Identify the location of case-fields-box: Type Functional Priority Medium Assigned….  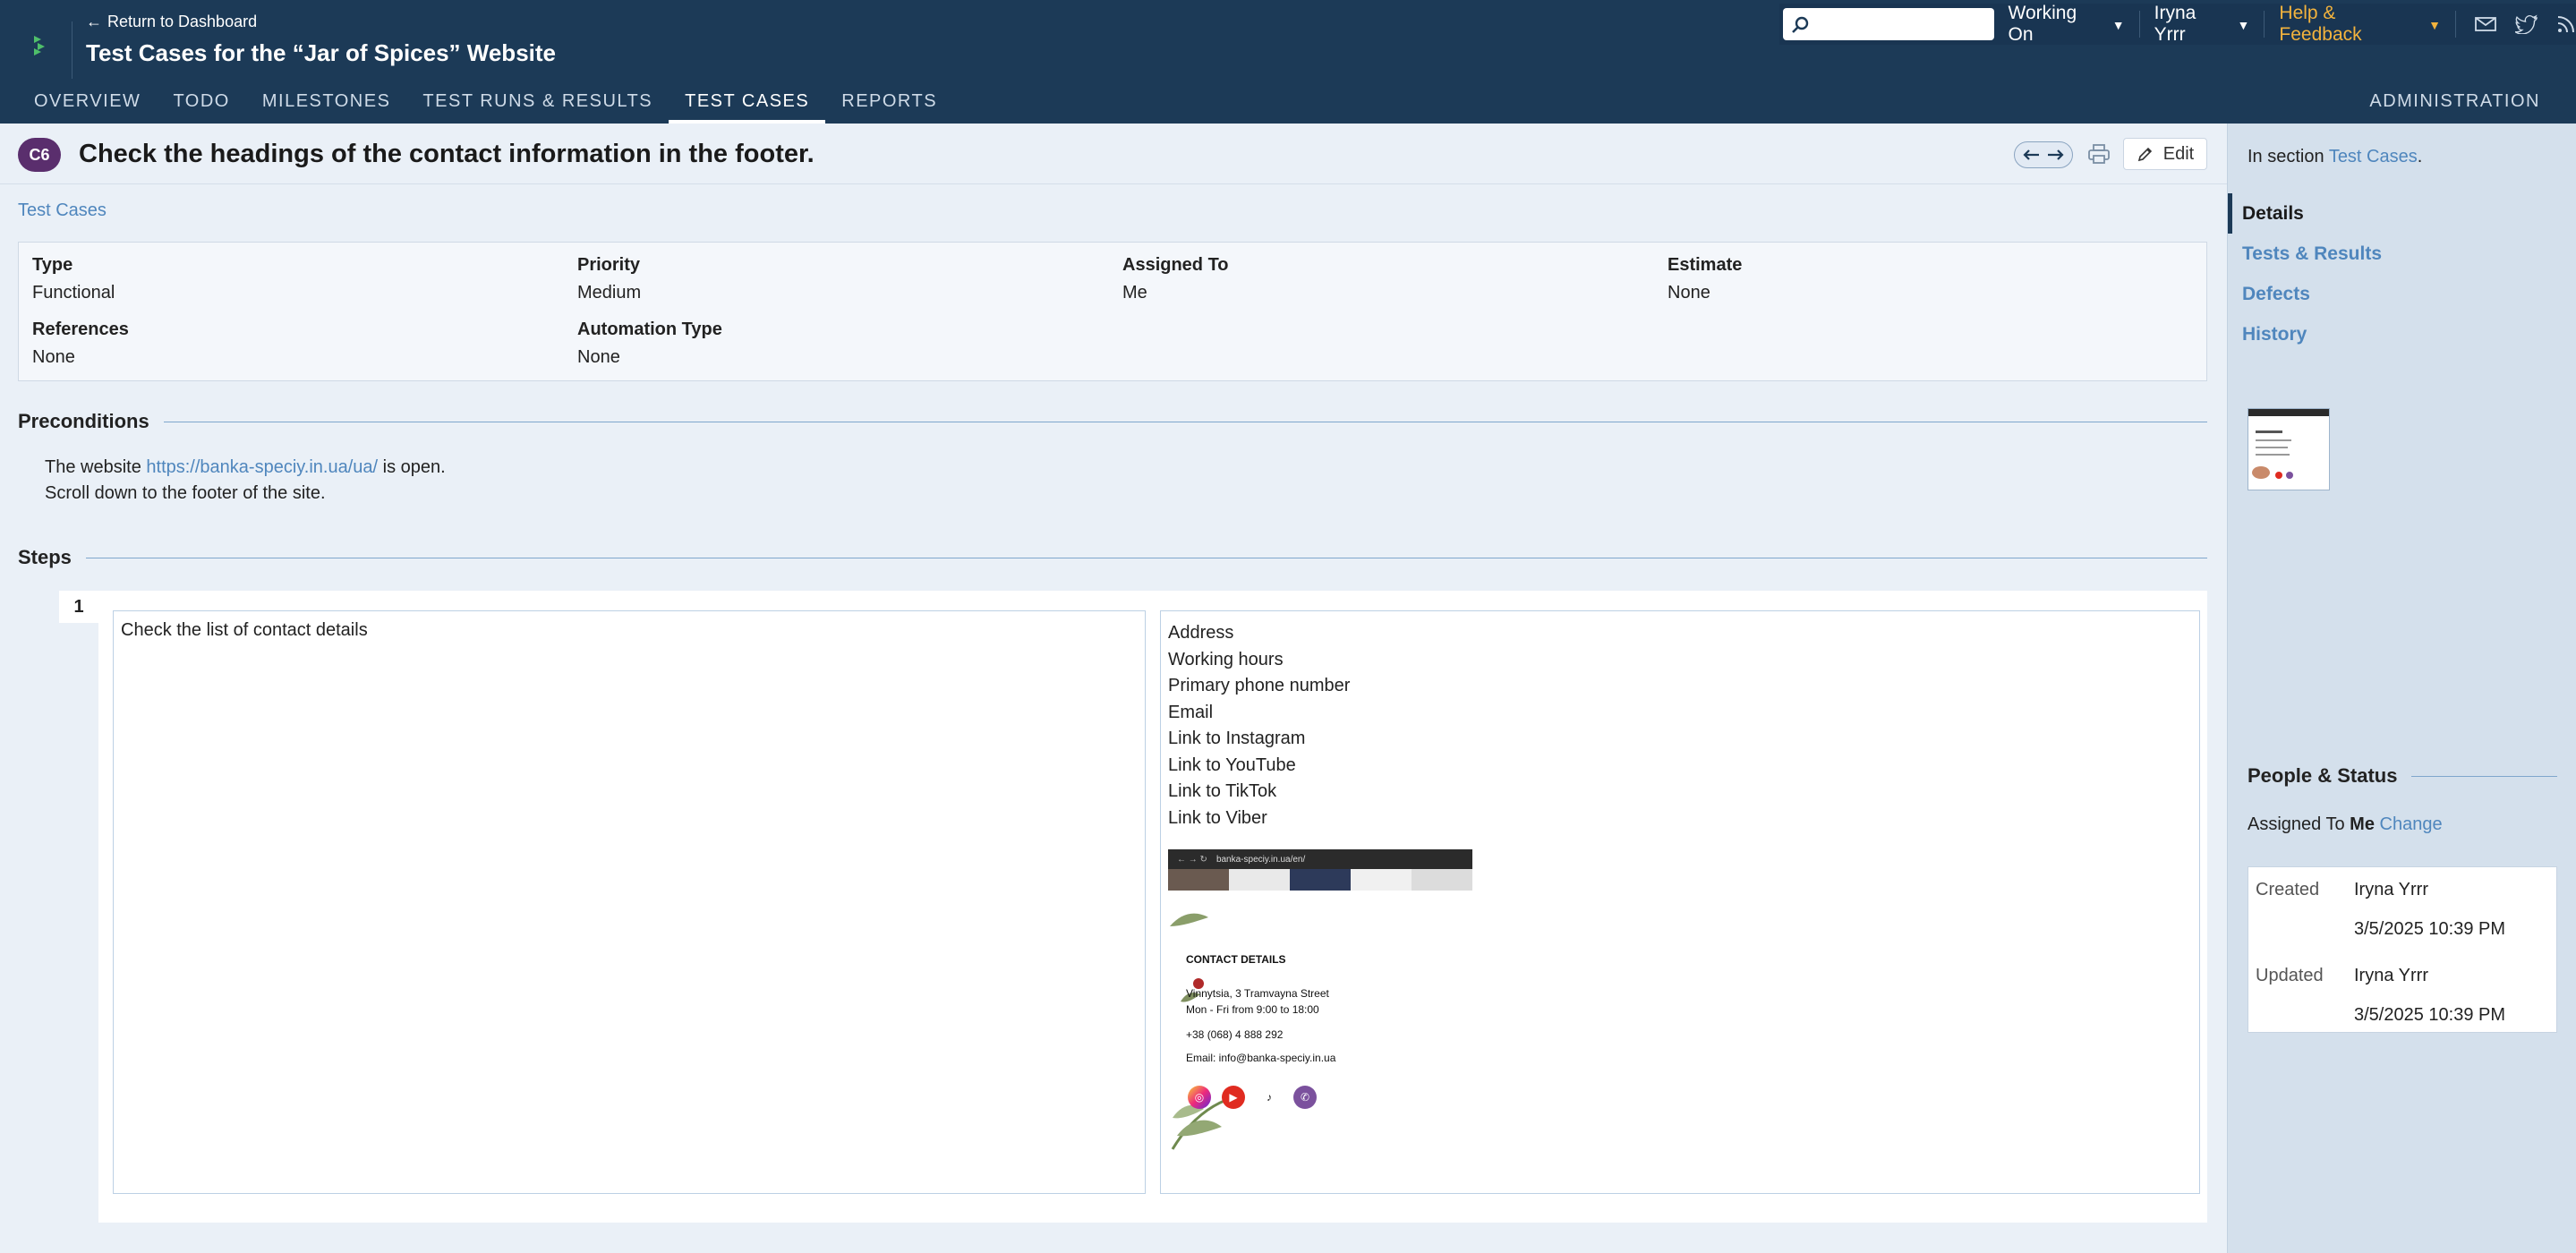
(1112, 311).